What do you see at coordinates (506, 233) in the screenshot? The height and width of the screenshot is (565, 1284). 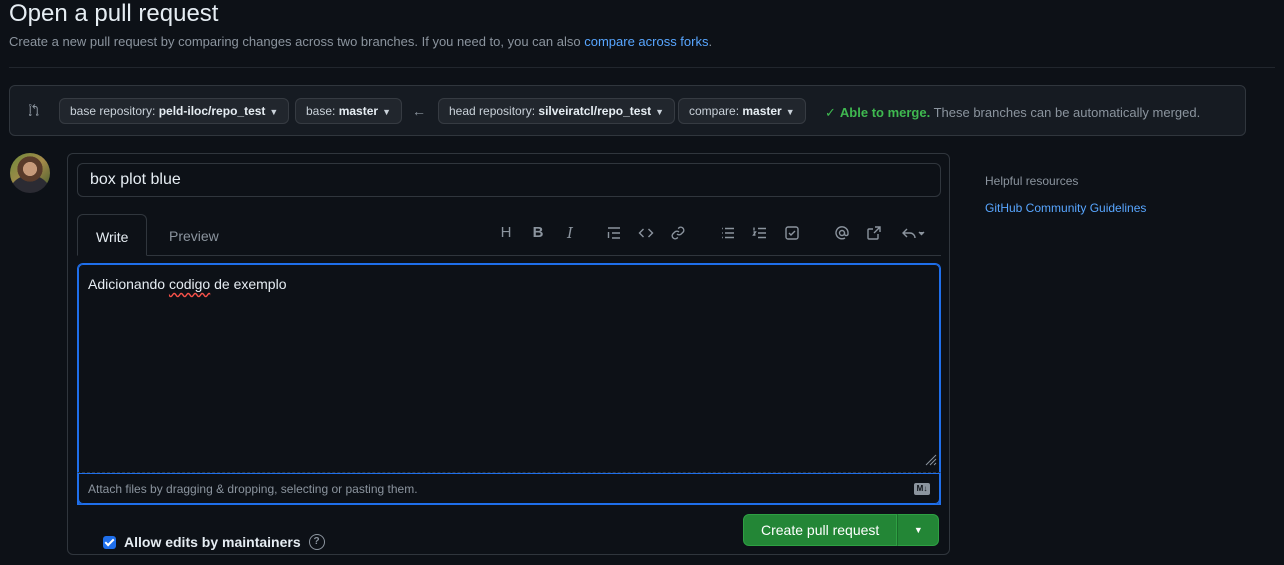 I see `heading-icon: H` at bounding box center [506, 233].